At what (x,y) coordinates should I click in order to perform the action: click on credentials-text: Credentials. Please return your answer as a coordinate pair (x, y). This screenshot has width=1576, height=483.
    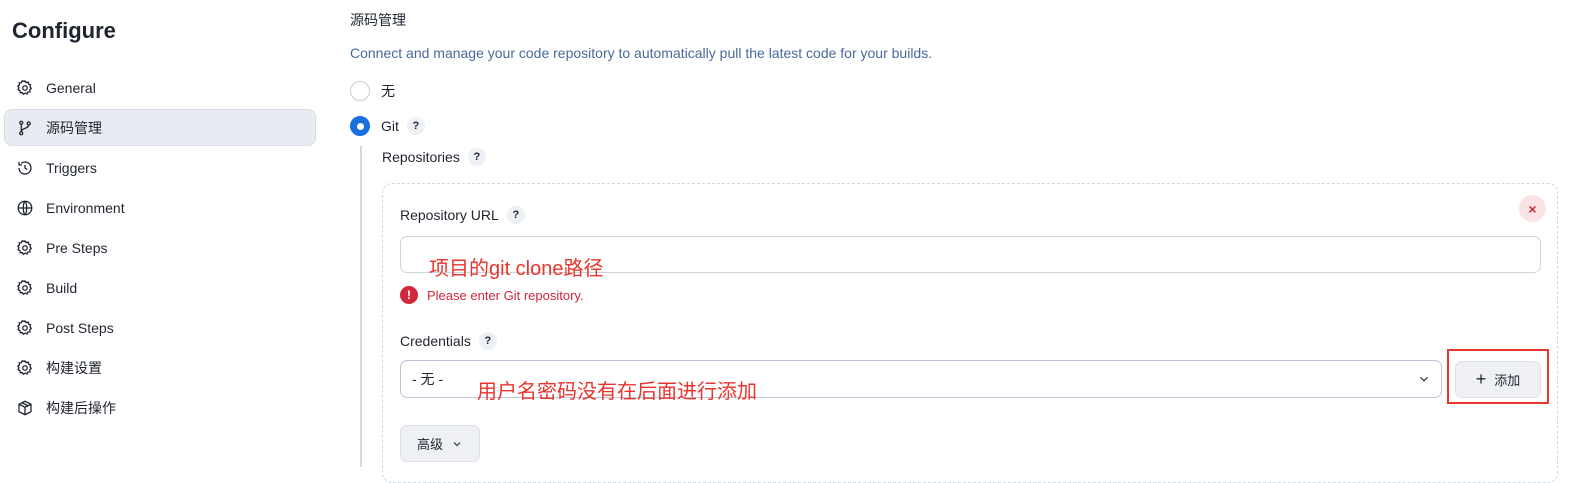
    Looking at the image, I should click on (435, 341).